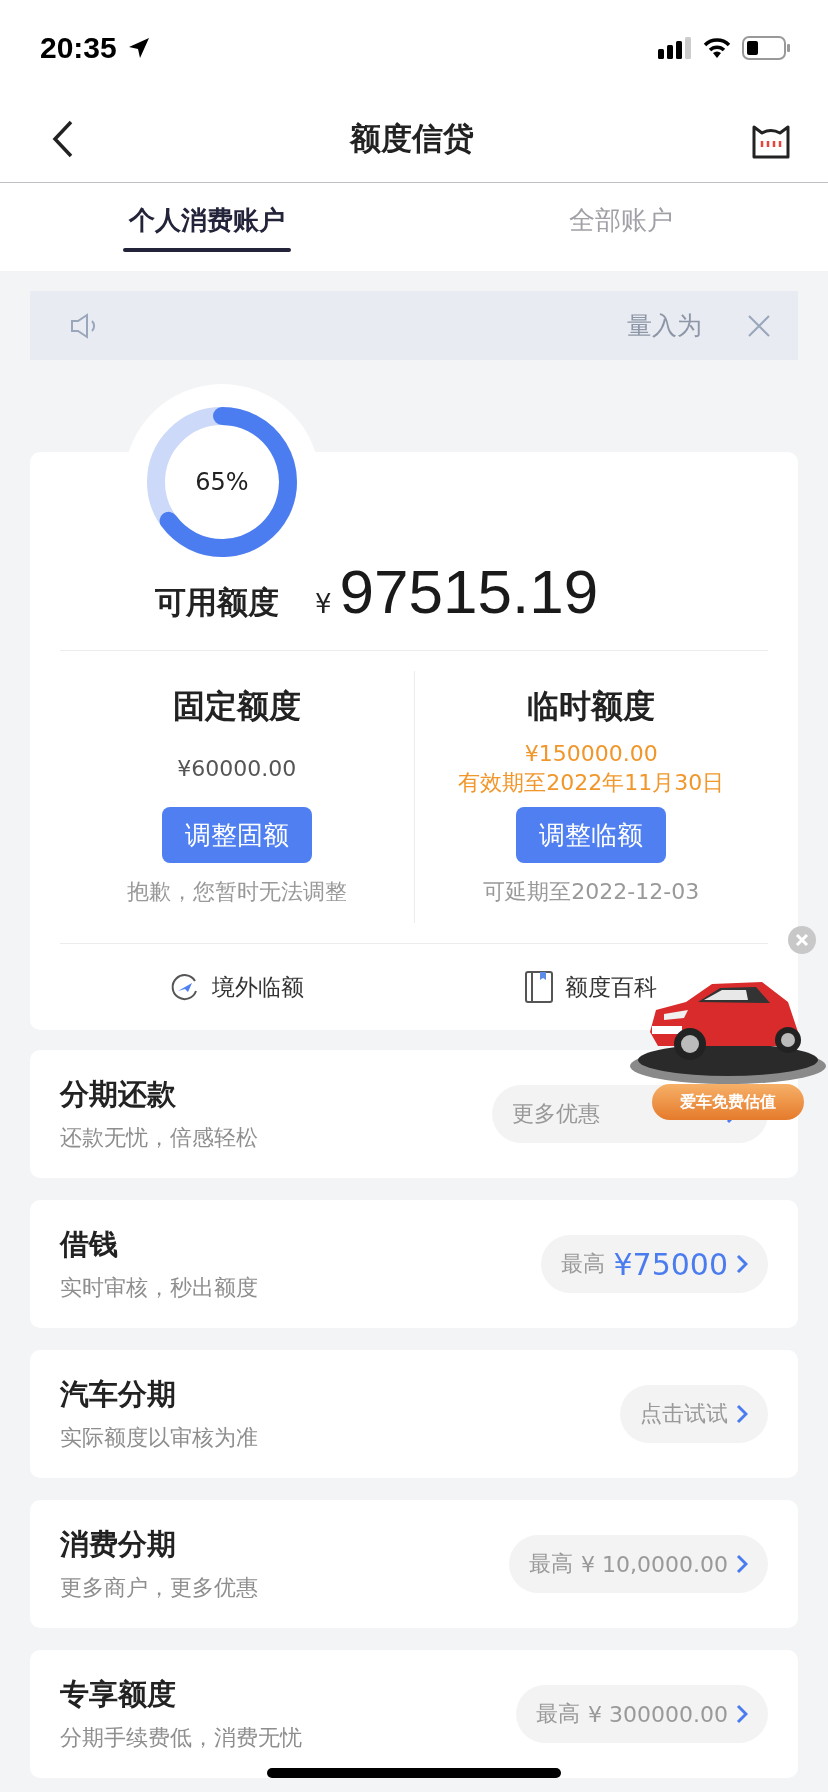 The image size is (828, 1792). What do you see at coordinates (78, 48) in the screenshot?
I see `status-time: 20:35` at bounding box center [78, 48].